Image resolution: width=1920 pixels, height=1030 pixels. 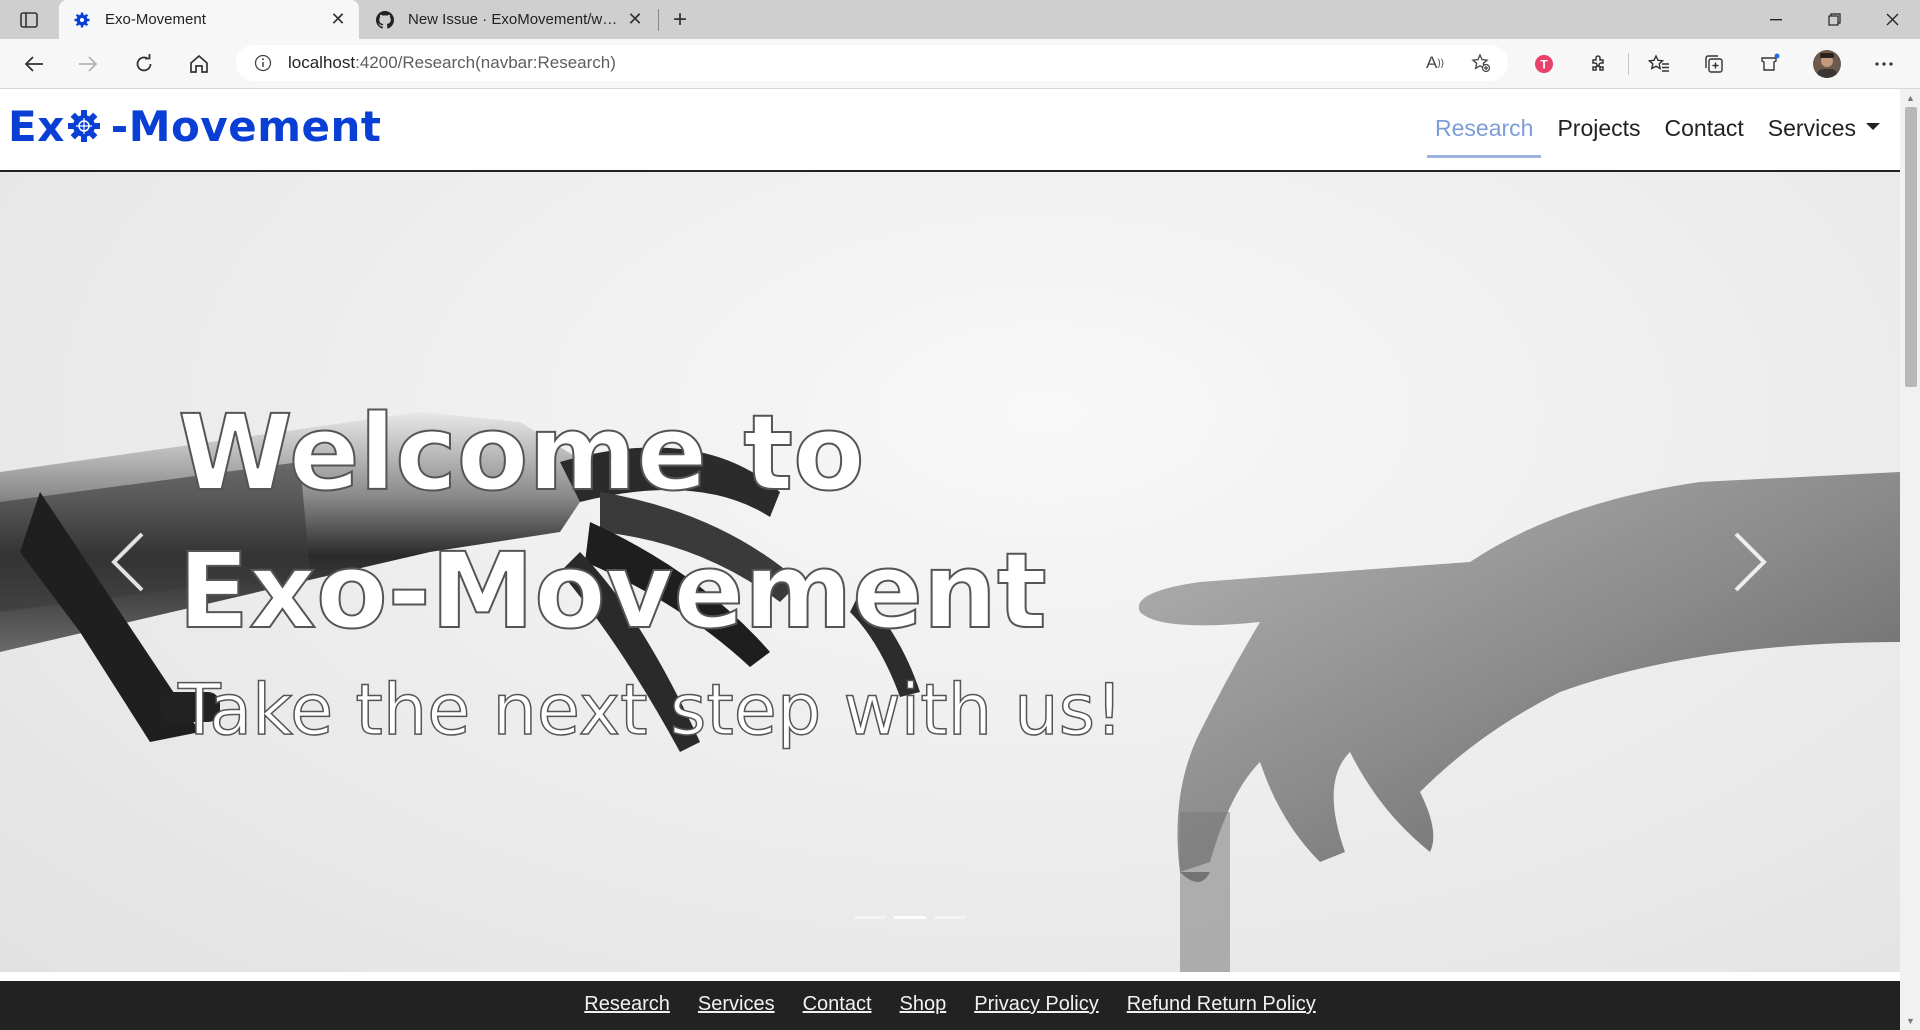 I want to click on url-host: localhost, so click(x=322, y=62).